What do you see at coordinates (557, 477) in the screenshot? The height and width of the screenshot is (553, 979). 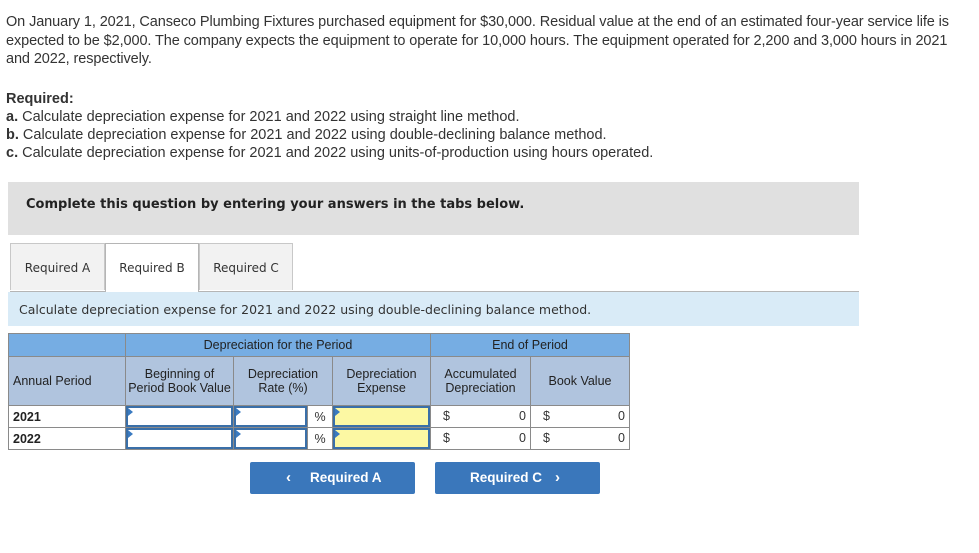 I see `chevron-right-icon: ›` at bounding box center [557, 477].